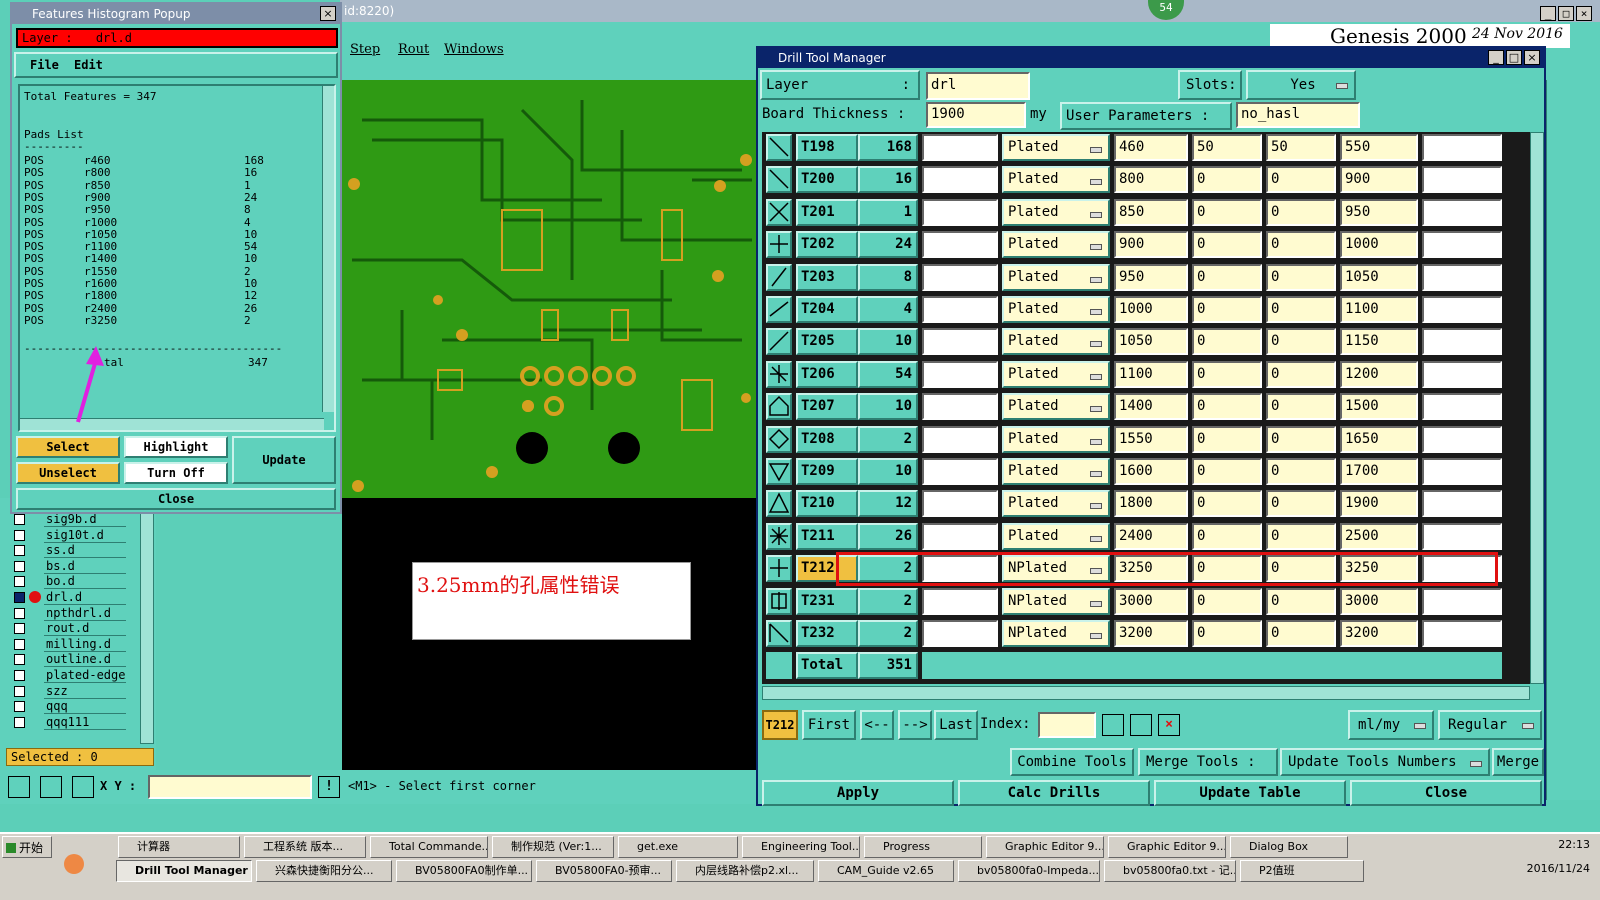 This screenshot has width=1600, height=900. What do you see at coordinates (71, 675) in the screenshot?
I see `layer-list-item: plated-edge` at bounding box center [71, 675].